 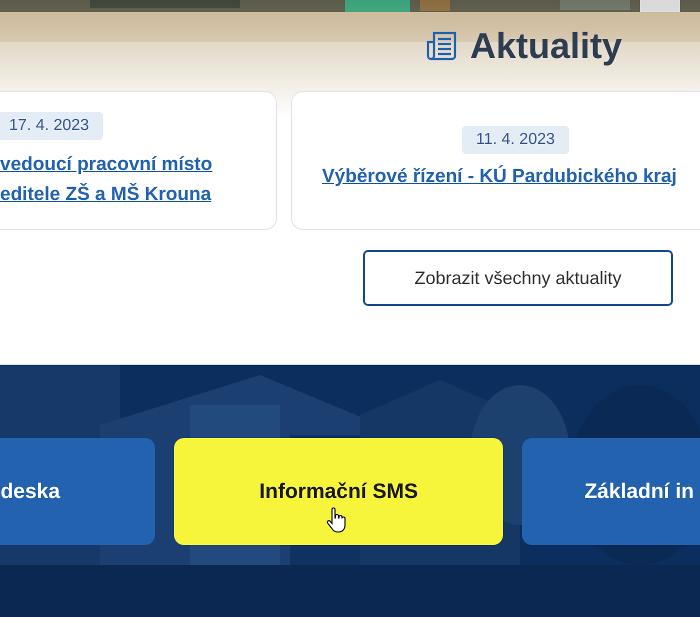 I want to click on hand-cursor-icon, so click(x=336, y=520).